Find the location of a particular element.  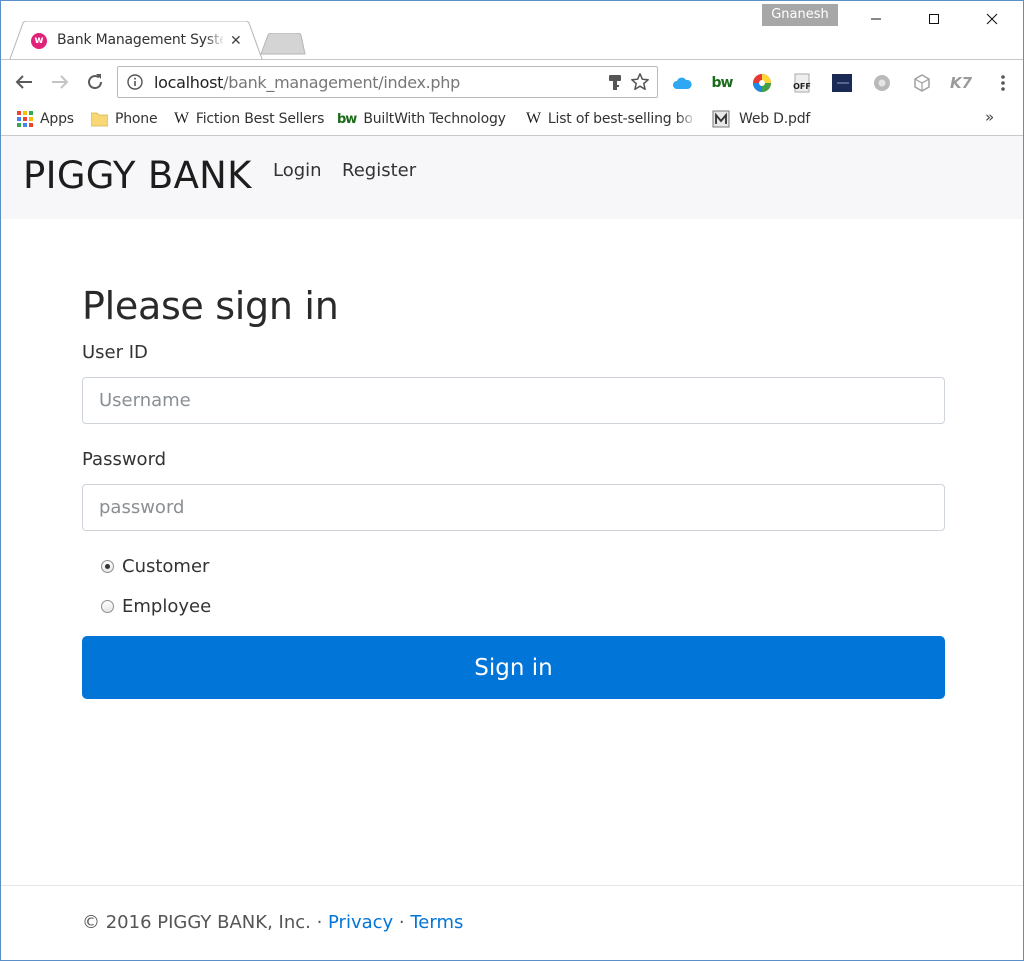

bookmark-label: Phone is located at coordinates (136, 119).